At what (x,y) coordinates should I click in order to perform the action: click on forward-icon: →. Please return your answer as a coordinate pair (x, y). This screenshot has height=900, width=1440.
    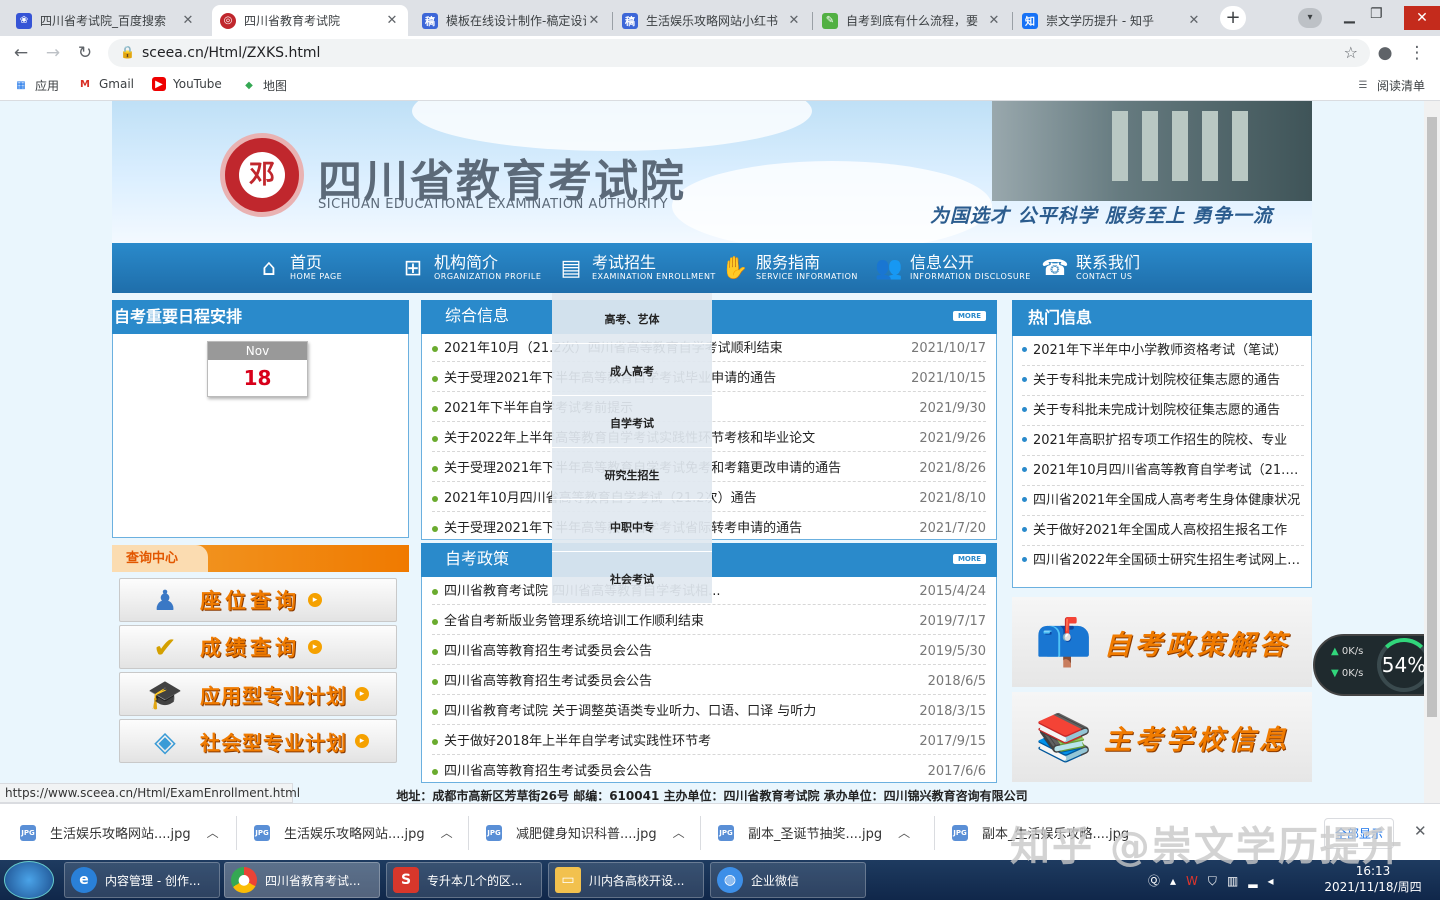
    Looking at the image, I should click on (53, 53).